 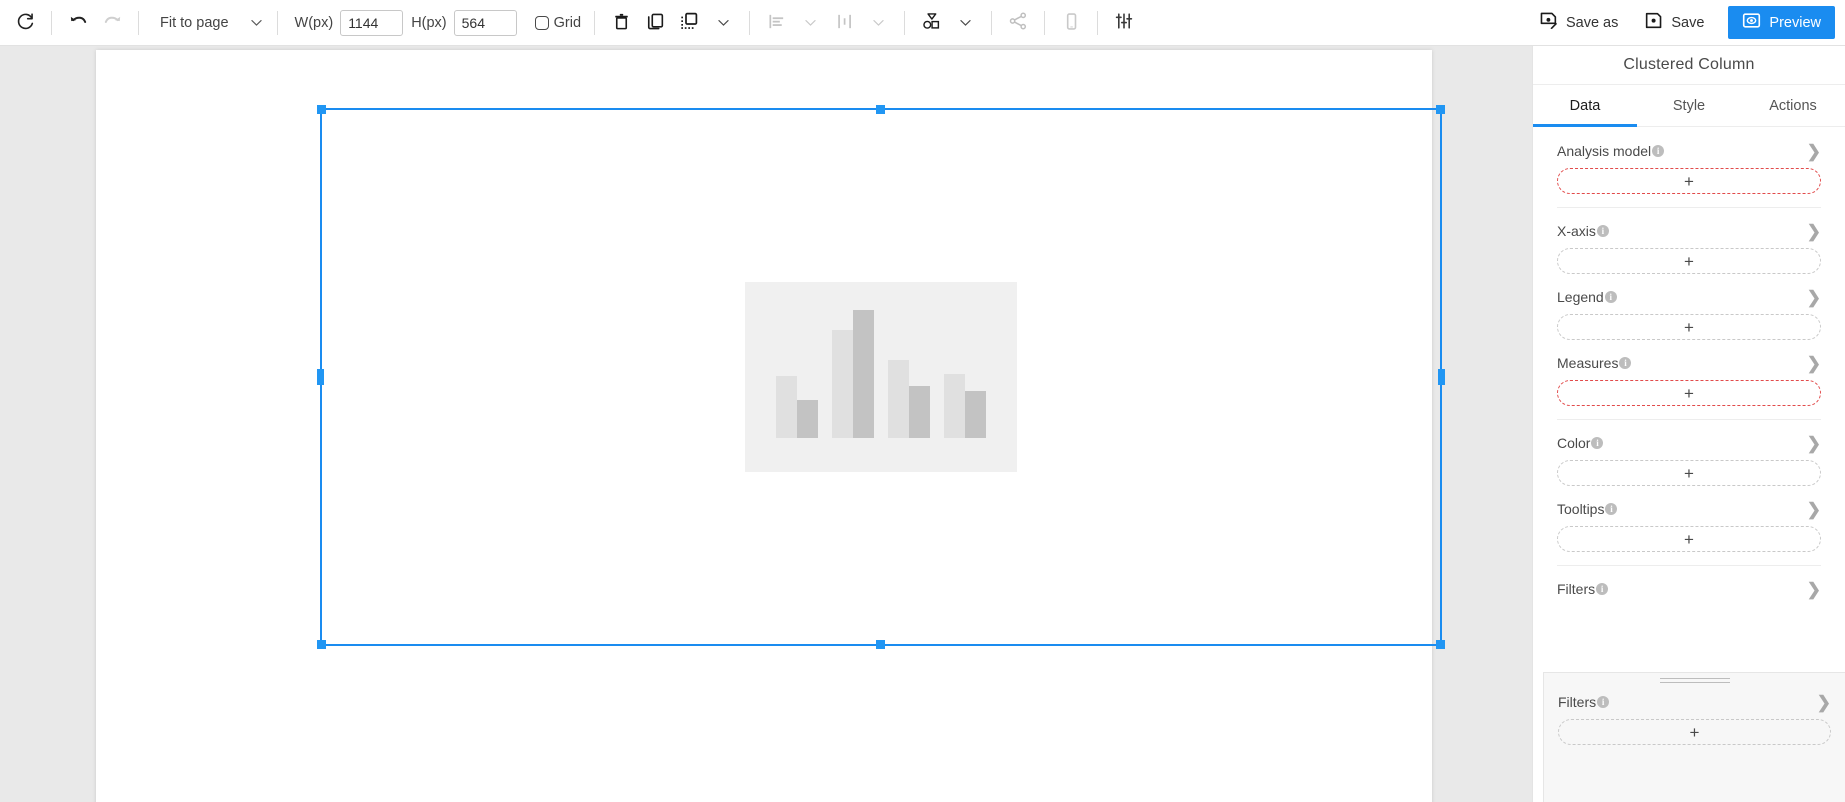 I want to click on tab-style-label: Style, so click(x=1689, y=105).